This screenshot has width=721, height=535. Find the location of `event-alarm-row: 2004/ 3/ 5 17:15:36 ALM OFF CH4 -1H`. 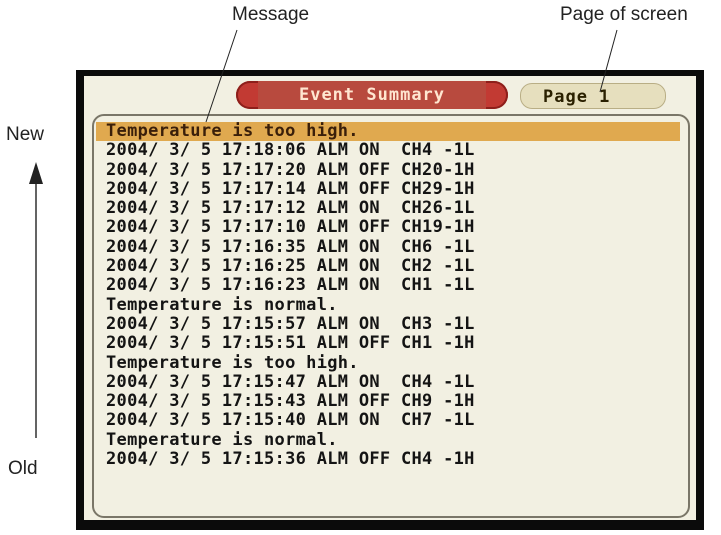

event-alarm-row: 2004/ 3/ 5 17:15:36 ALM OFF CH4 -1H is located at coordinates (390, 459).